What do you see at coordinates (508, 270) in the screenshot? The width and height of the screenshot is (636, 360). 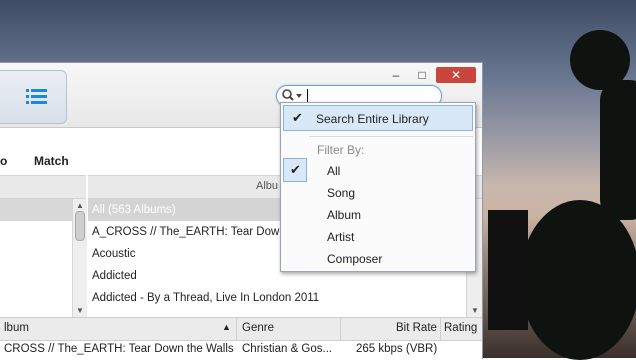 I see `building-silhouette` at bounding box center [508, 270].